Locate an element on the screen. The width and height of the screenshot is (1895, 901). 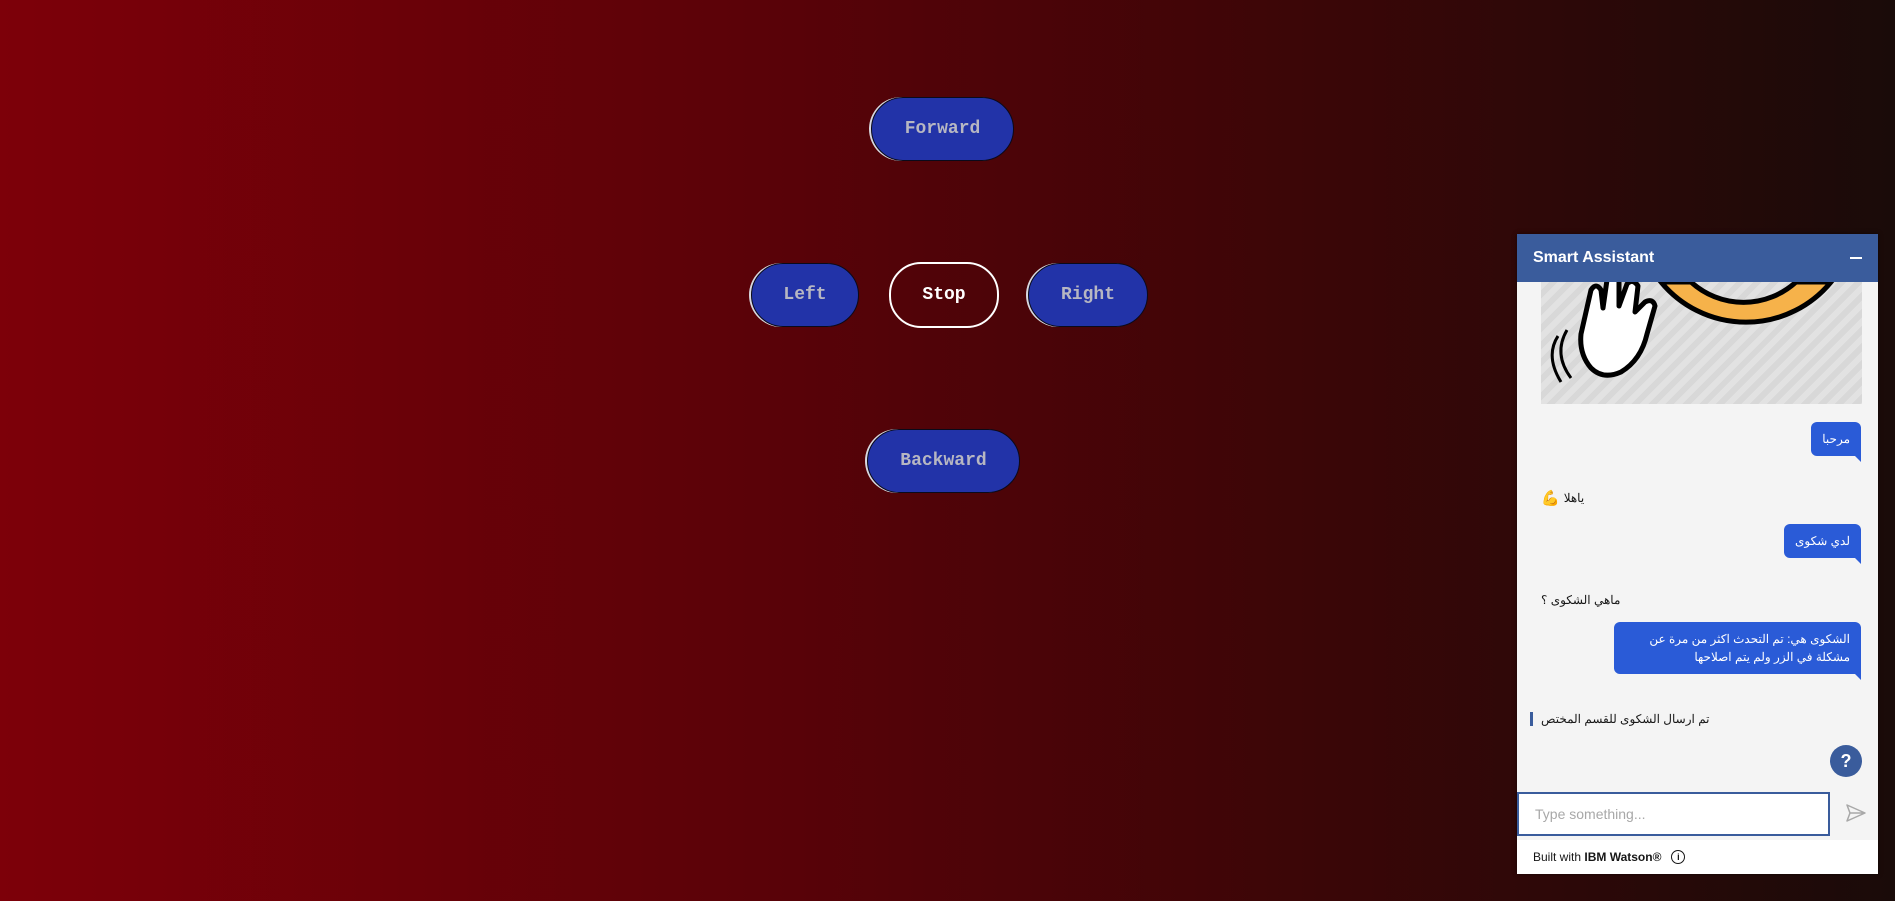
bot-message: ماهي الشكوى ؟ is located at coordinates (1581, 600).